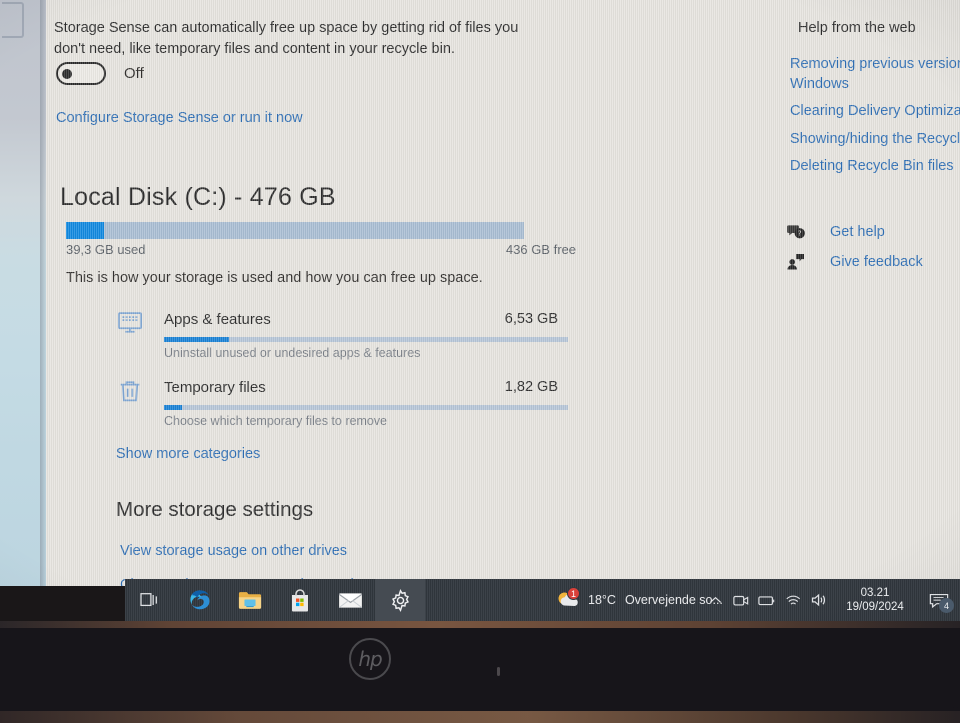 The height and width of the screenshot is (723, 960). What do you see at coordinates (875, 592) in the screenshot?
I see `clock-time: 03.21` at bounding box center [875, 592].